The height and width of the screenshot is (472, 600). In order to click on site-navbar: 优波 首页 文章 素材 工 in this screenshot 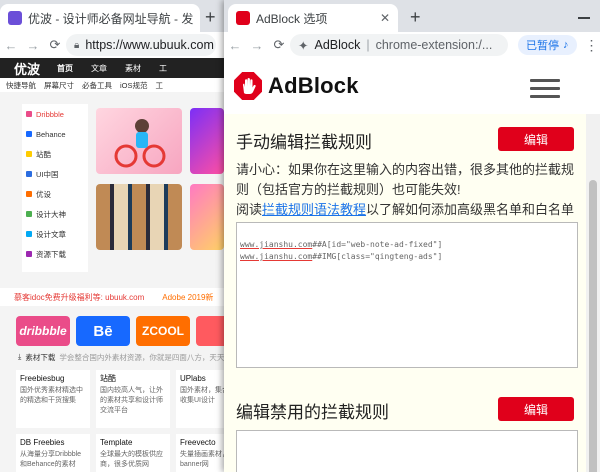, I will do `click(112, 68)`.